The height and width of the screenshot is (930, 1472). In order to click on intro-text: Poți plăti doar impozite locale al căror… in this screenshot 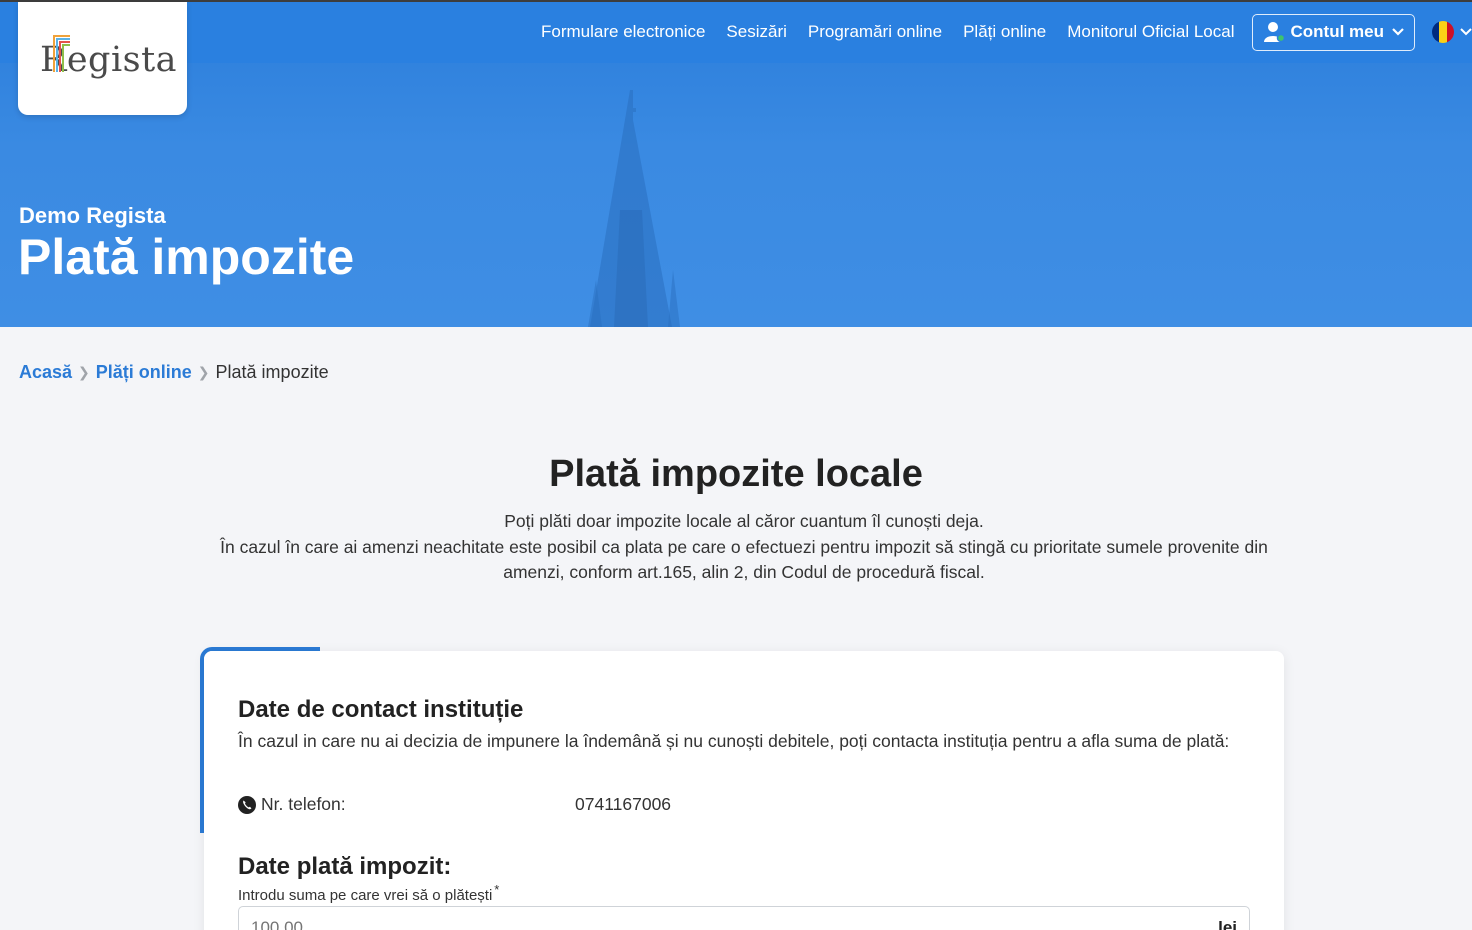, I will do `click(744, 547)`.